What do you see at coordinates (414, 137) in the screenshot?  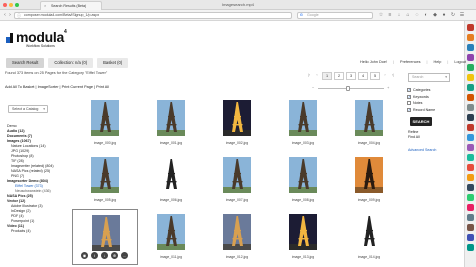 I see `find-all-link: Find All` at bounding box center [414, 137].